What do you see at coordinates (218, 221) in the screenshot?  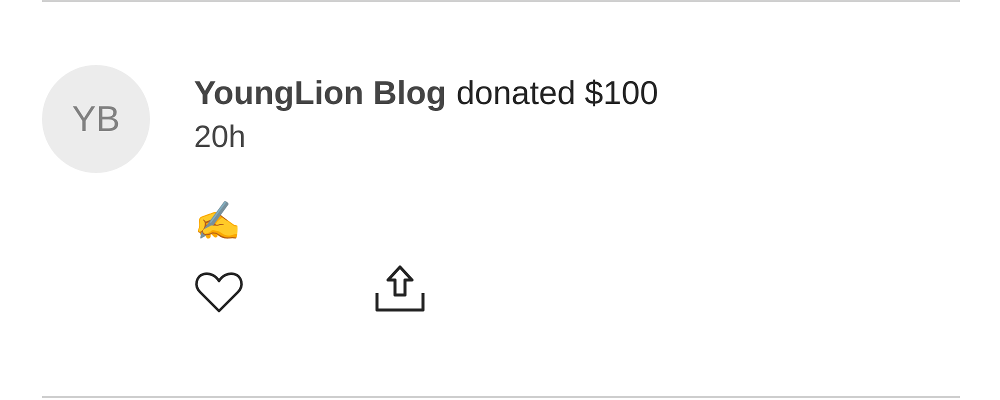 I see `post-message: ✍` at bounding box center [218, 221].